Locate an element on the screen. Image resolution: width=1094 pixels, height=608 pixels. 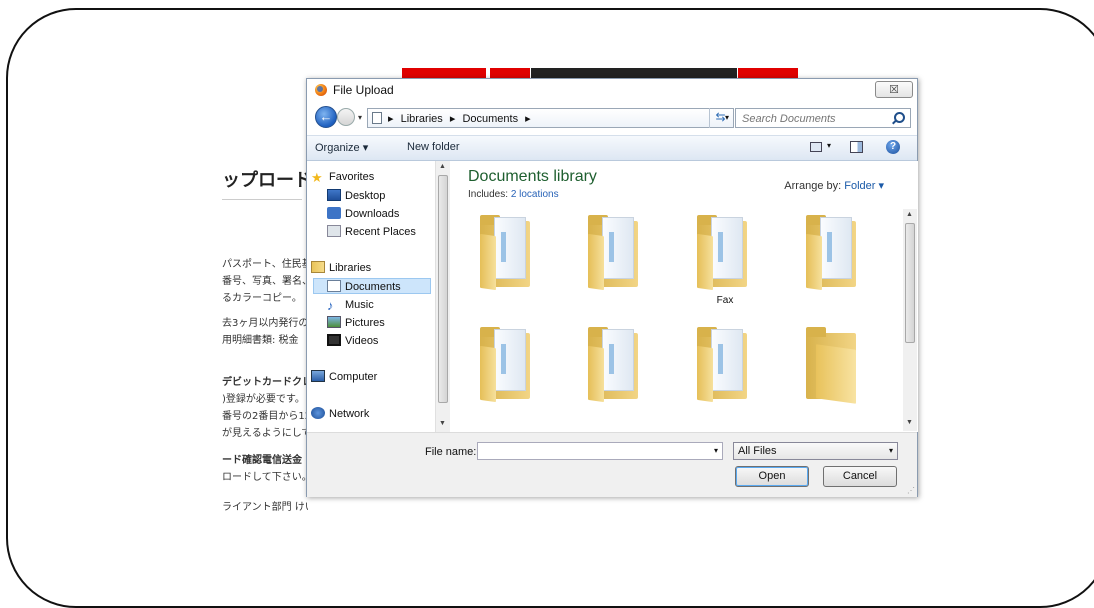
open-button: Open is located at coordinates (772, 476).